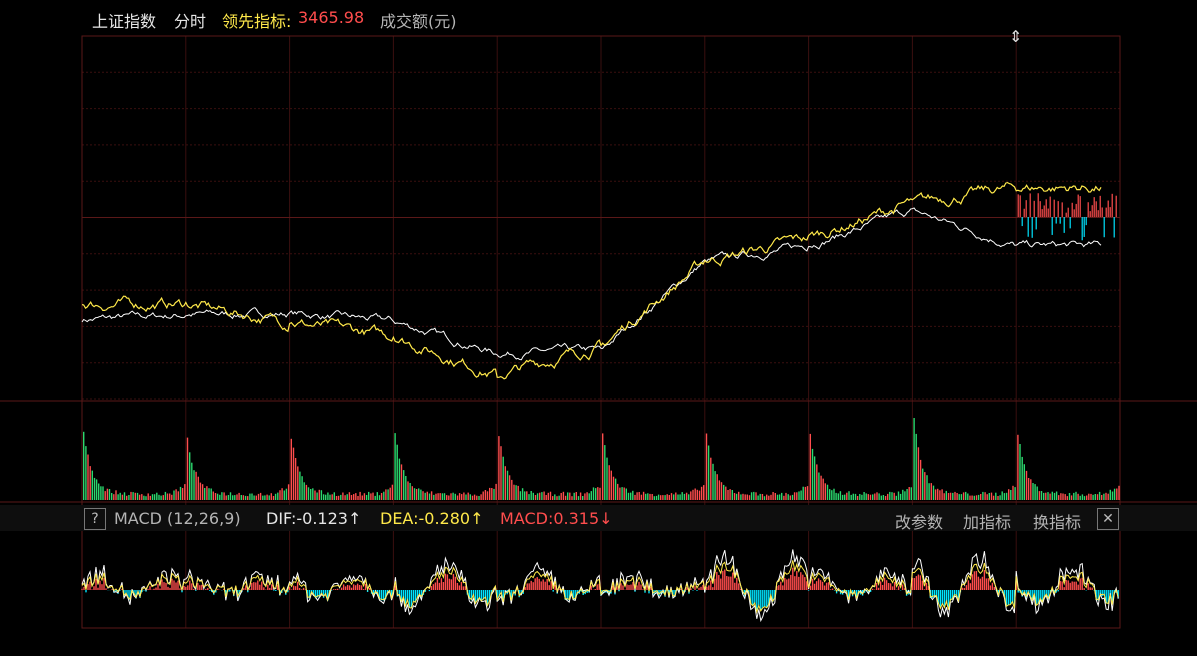  Describe the element at coordinates (556, 518) in the screenshot. I see `macd-value: MACD:0.315↓` at that location.